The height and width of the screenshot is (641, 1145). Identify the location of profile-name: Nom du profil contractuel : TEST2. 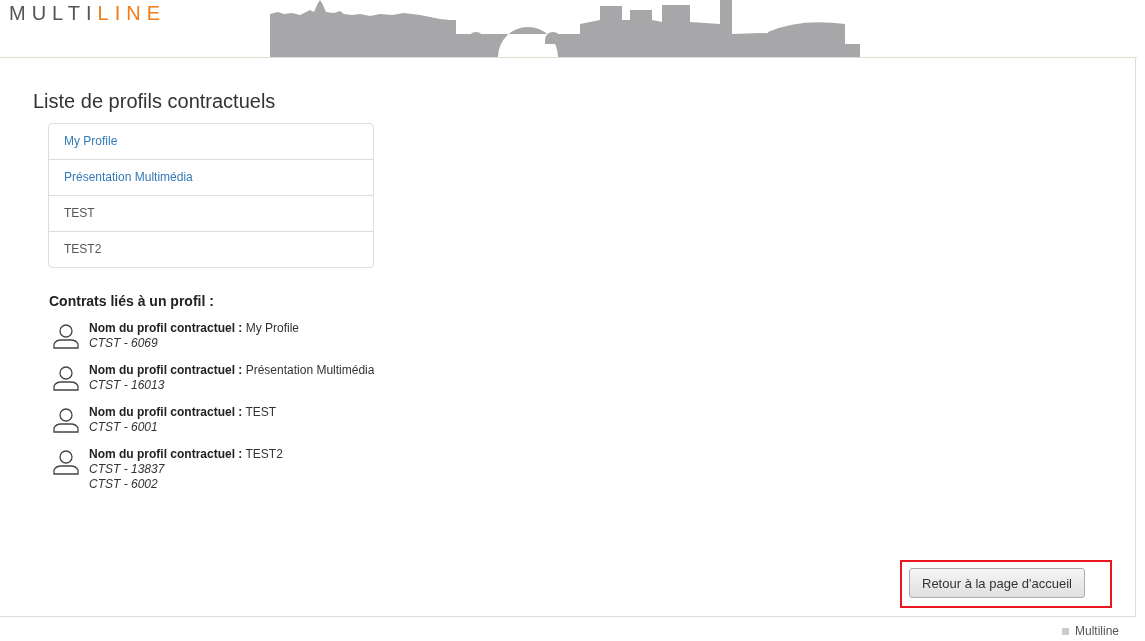
(186, 454).